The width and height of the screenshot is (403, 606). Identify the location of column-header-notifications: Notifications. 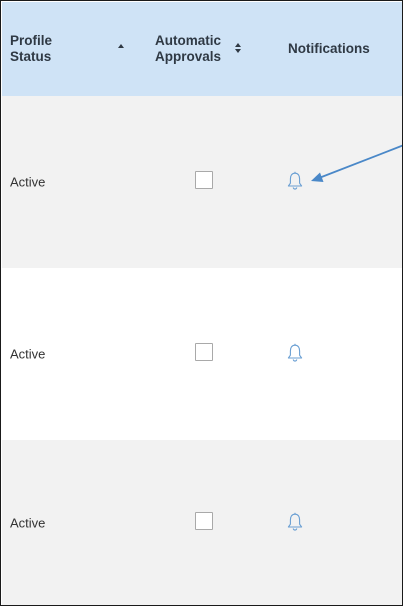
(343, 49).